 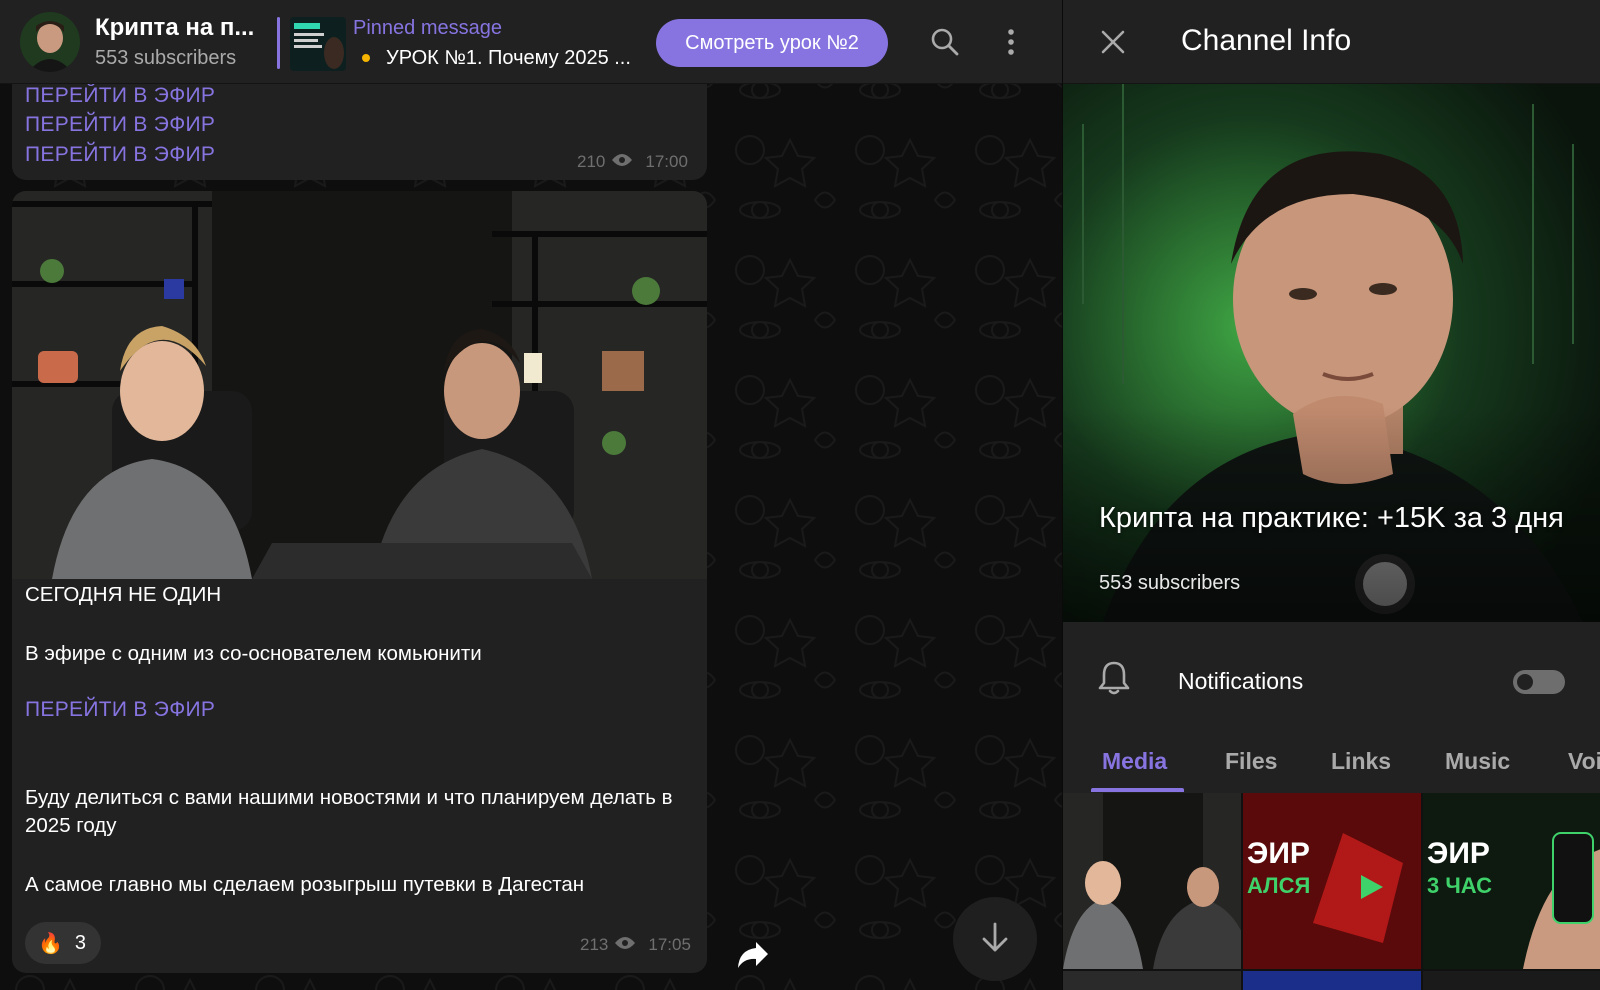 I want to click on message-meta: 210 17:00, so click(x=632, y=162).